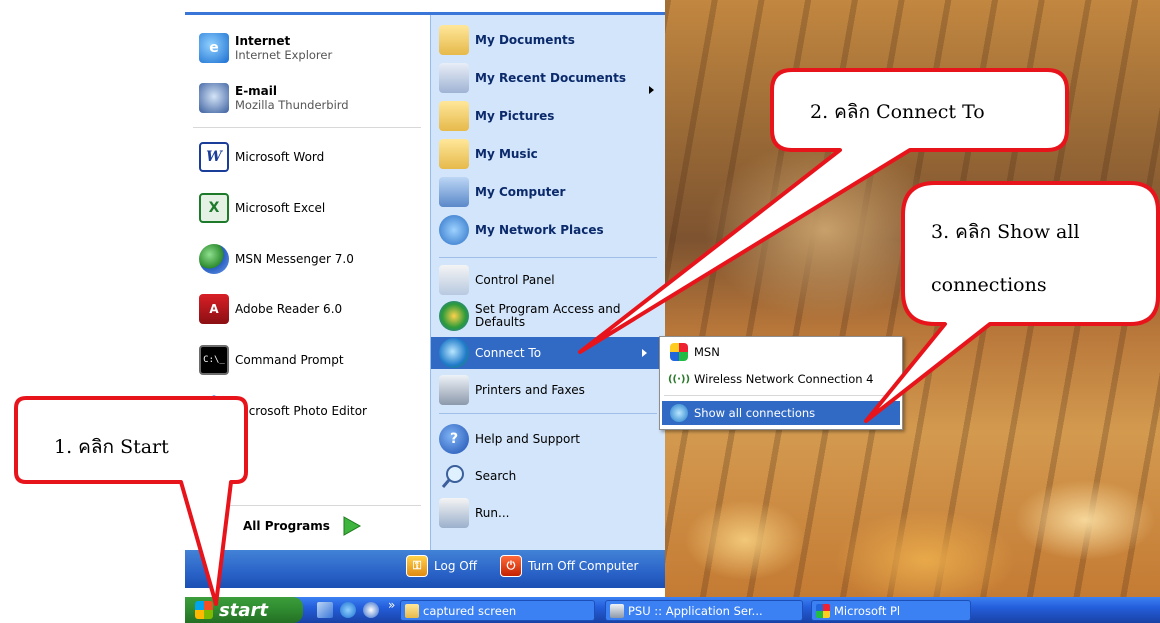 Image resolution: width=1160 pixels, height=623 pixels. Describe the element at coordinates (897, 112) in the screenshot. I see `callout-step2-text: 2. คลิก Connect To` at that location.